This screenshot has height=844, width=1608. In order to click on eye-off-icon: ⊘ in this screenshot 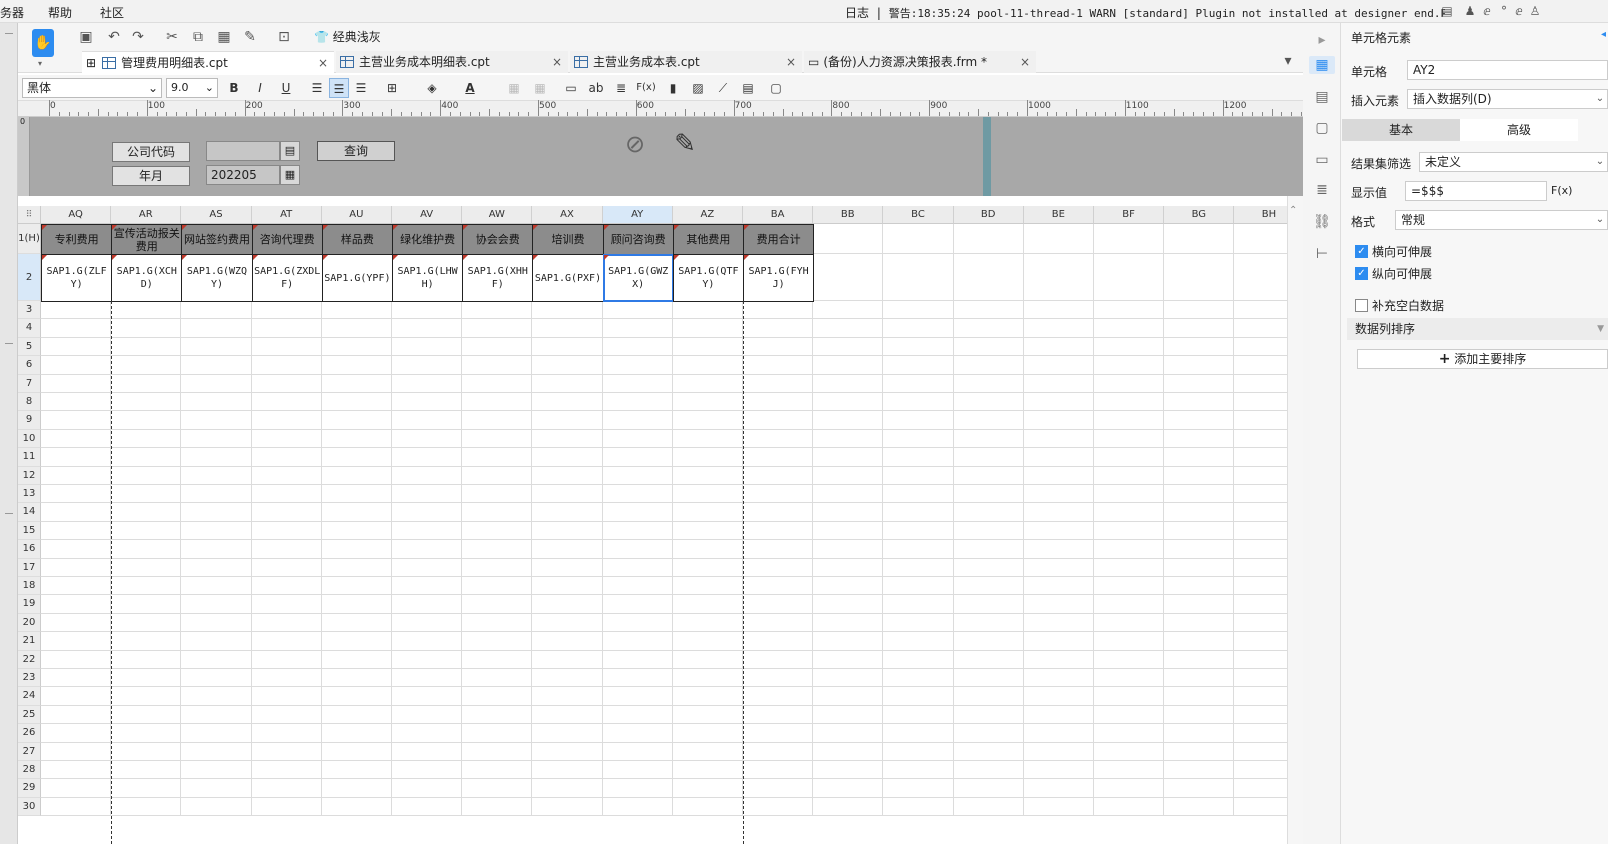, I will do `click(635, 144)`.